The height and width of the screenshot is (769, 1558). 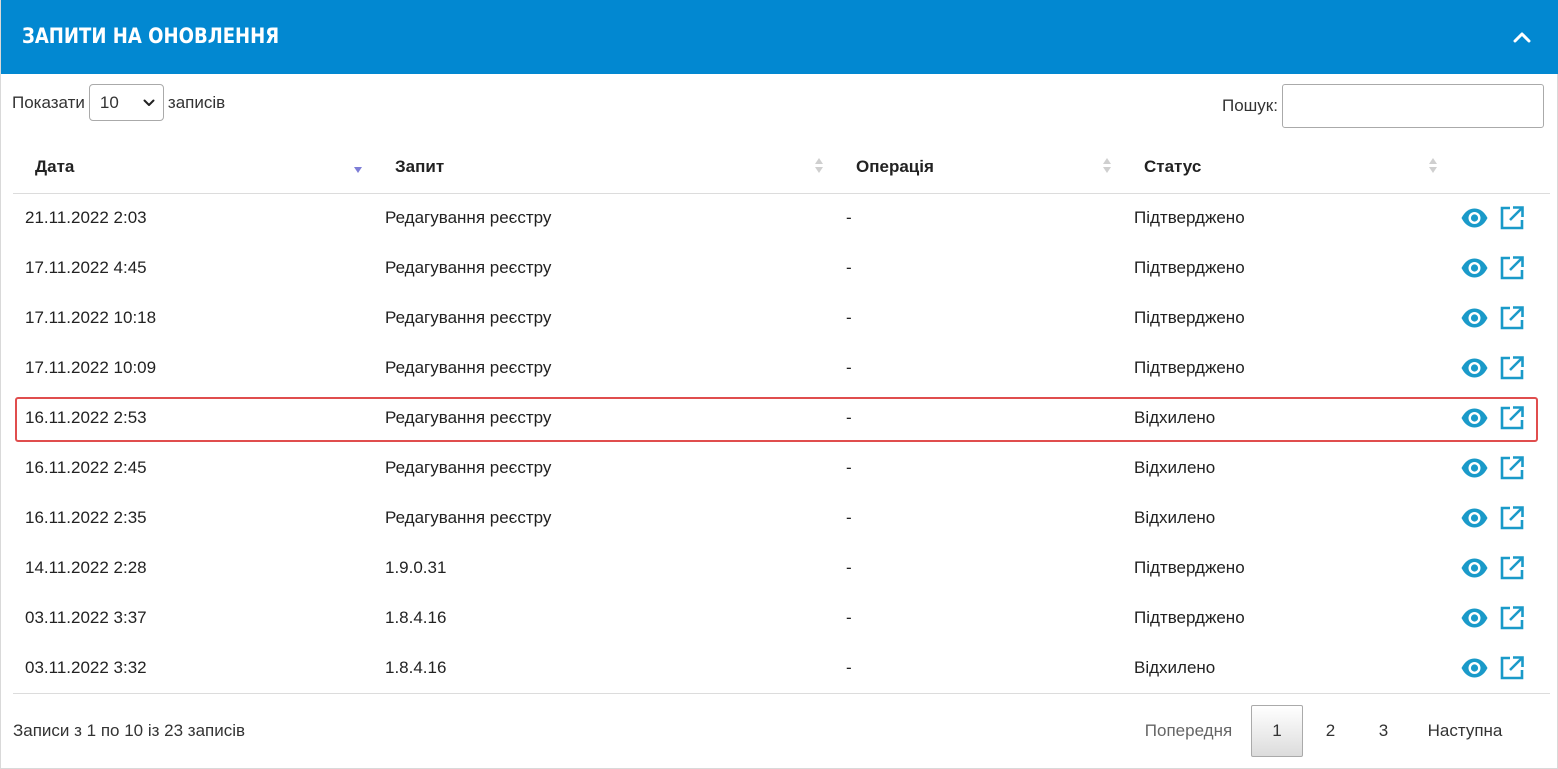 What do you see at coordinates (603, 167) in the screenshot?
I see `column-header-request: Запит` at bounding box center [603, 167].